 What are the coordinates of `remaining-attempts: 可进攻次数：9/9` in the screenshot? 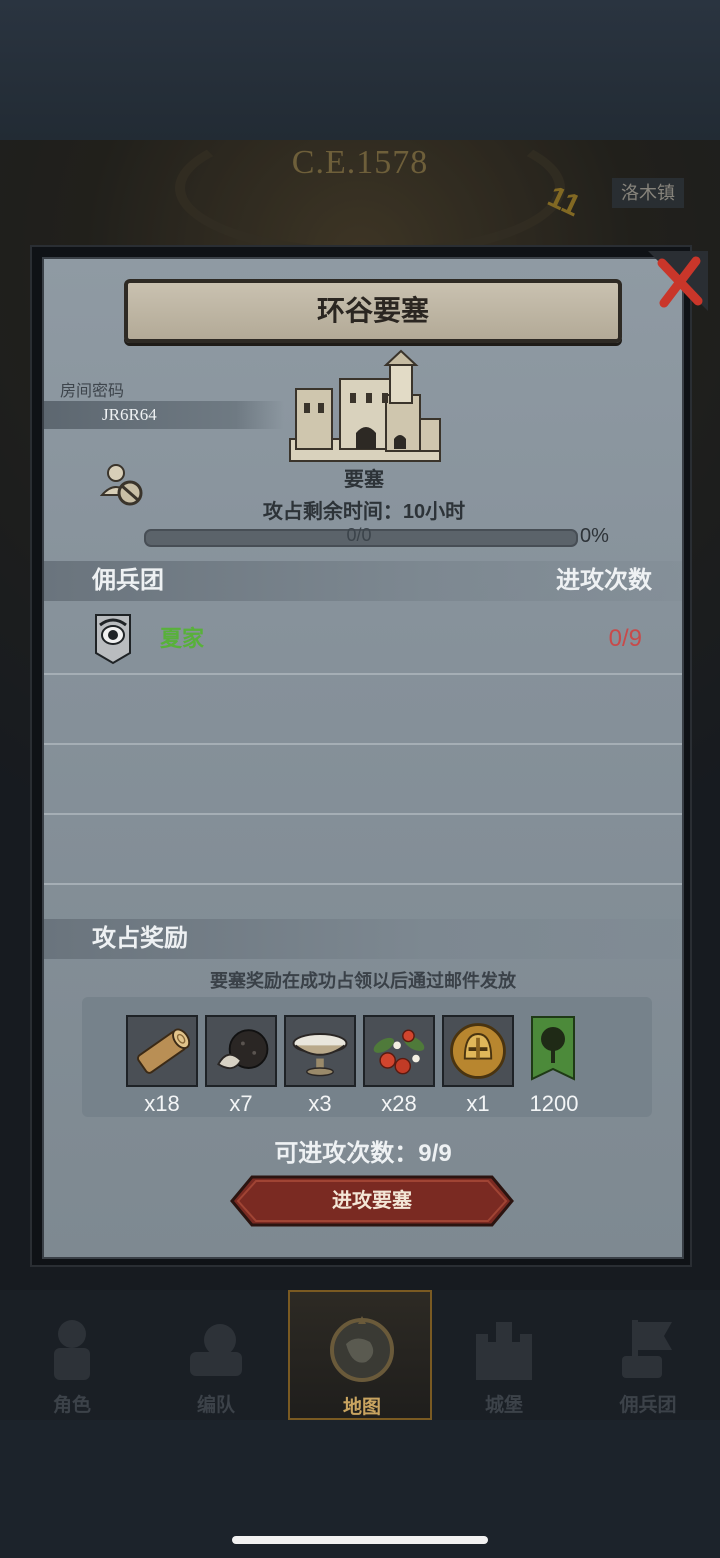 It's located at (363, 1153).